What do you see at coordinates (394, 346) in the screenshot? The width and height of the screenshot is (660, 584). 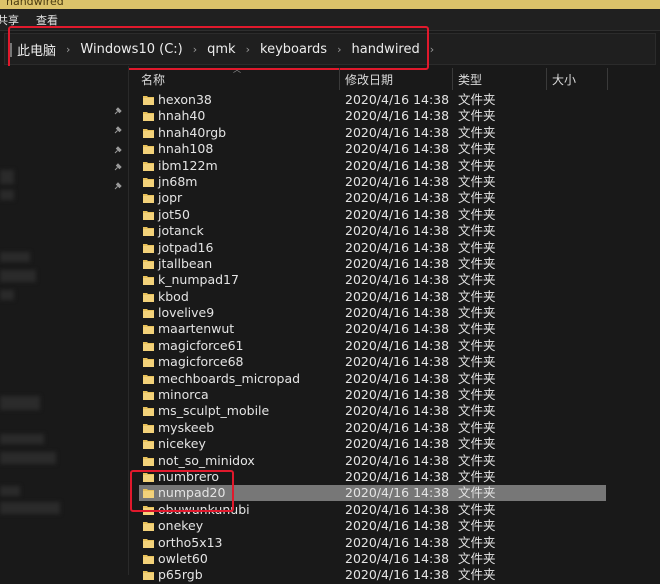 I see `file-row: magicforce61 2020/4/16 14:38 文件夹` at bounding box center [394, 346].